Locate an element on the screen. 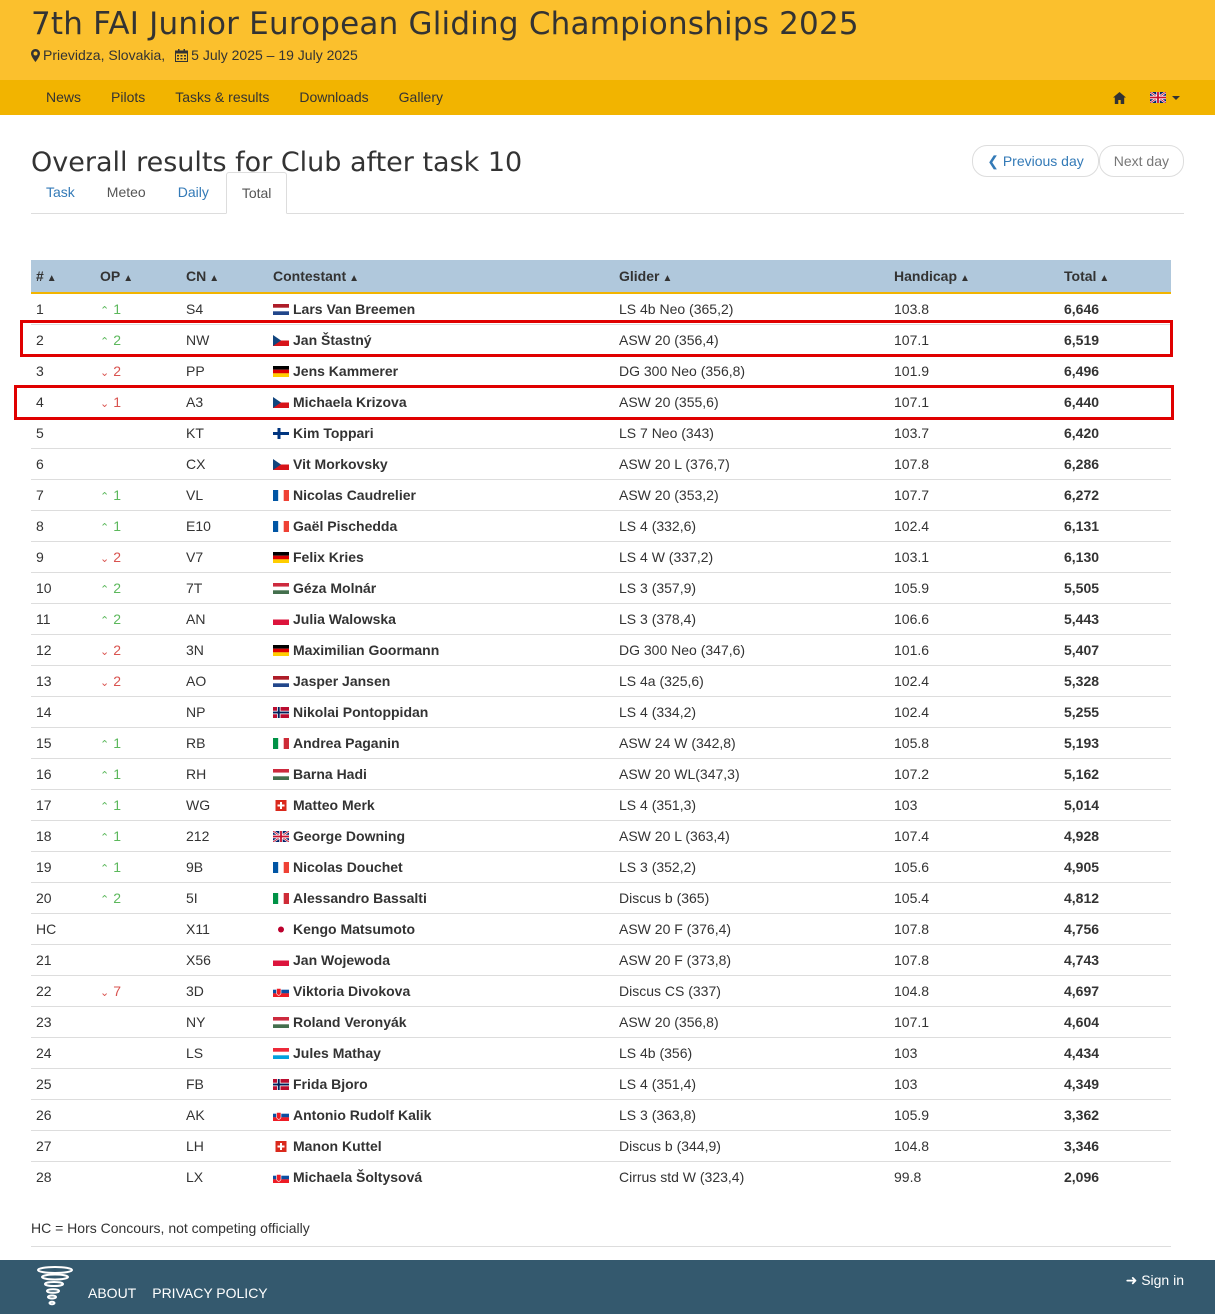 This screenshot has width=1215, height=1314. contestant-link: Vit Morkovsky is located at coordinates (340, 464).